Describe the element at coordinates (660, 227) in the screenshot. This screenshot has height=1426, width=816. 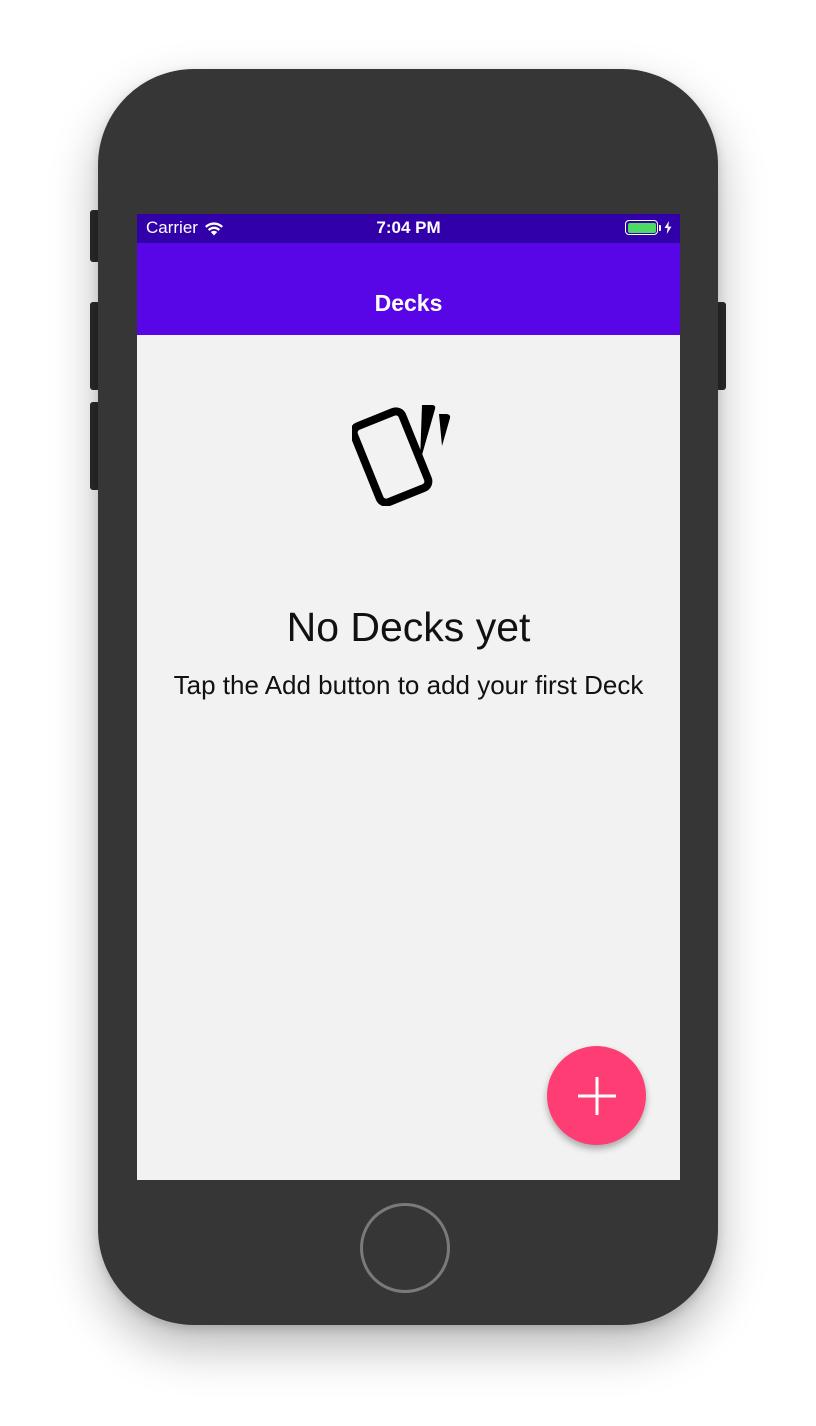
I see `battery-tip` at that location.